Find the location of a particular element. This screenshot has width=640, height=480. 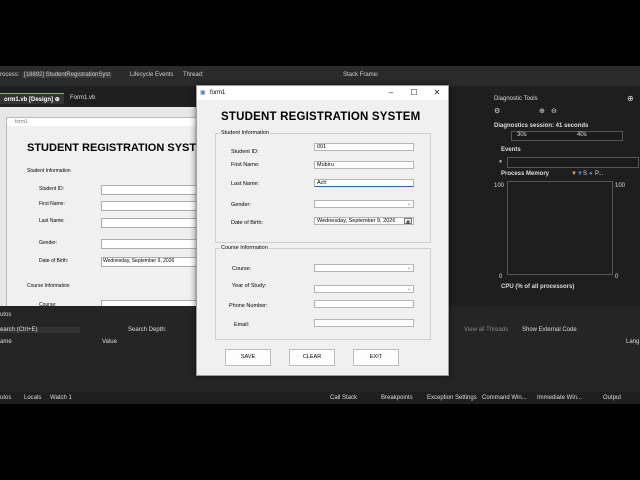

events-track is located at coordinates (573, 162).